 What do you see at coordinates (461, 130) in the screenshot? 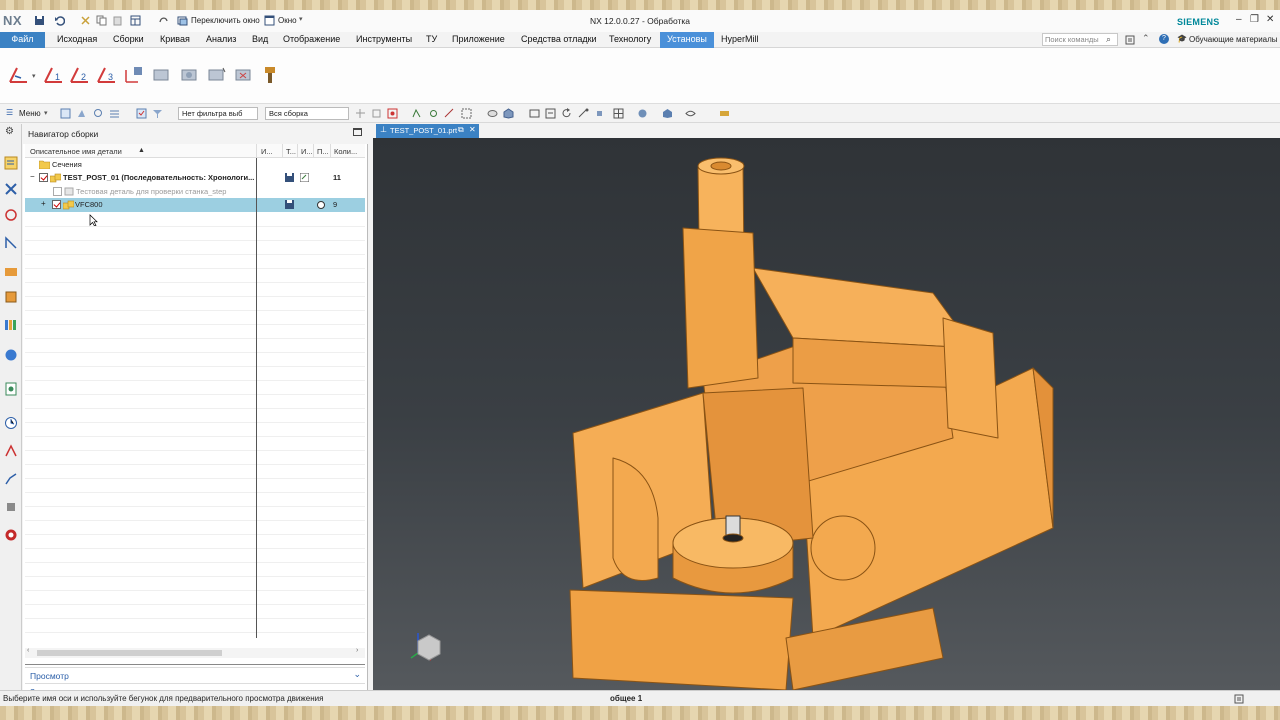
I see `float-tab-icon: ⧉` at bounding box center [461, 130].